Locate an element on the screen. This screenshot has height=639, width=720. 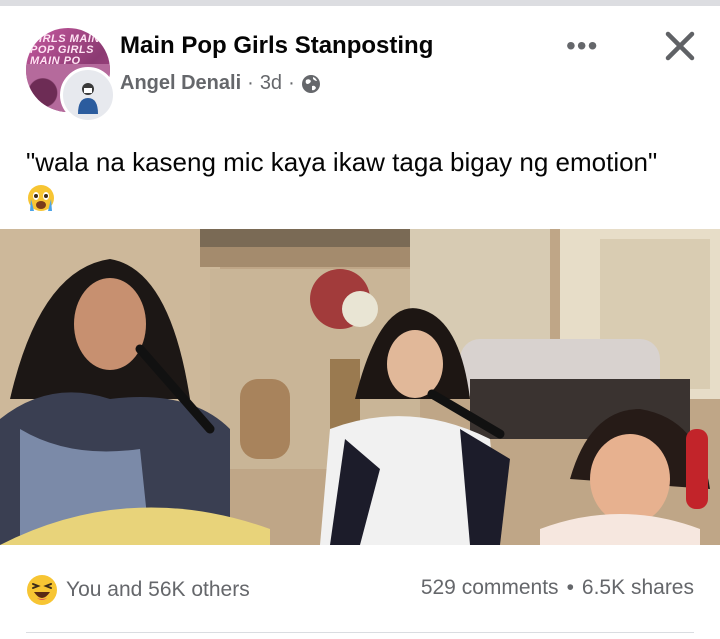
reactions-text: You and 56K others is located at coordinates (158, 589).